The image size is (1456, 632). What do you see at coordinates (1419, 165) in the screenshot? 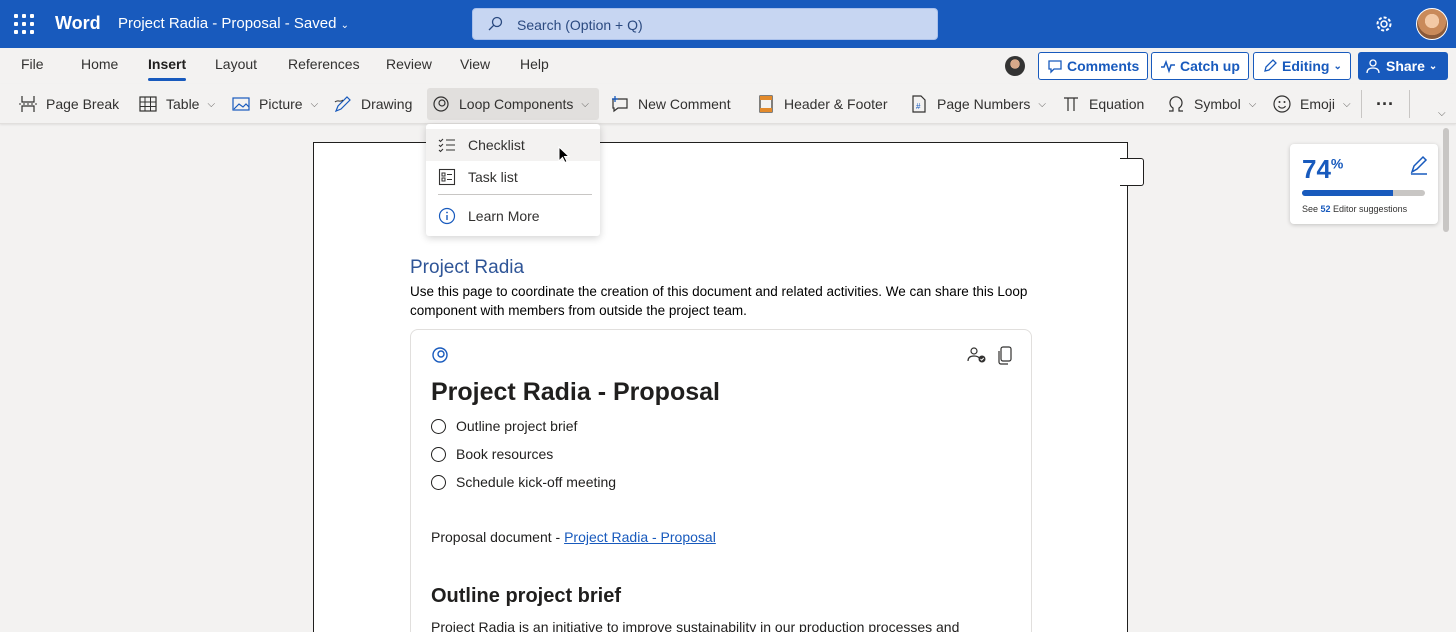
I see `editor-pen-icon` at bounding box center [1419, 165].